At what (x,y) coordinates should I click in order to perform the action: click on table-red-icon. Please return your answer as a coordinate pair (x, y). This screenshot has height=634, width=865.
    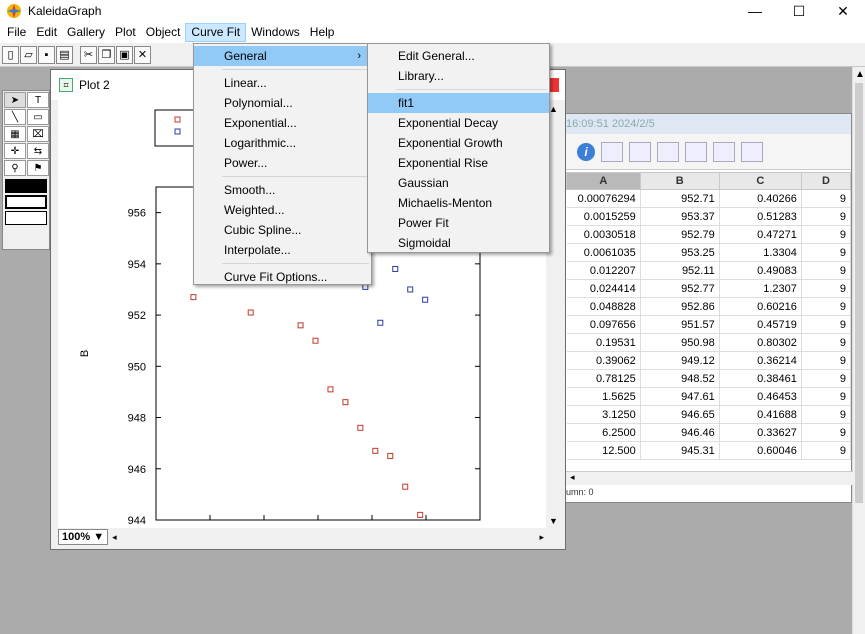
    Looking at the image, I should click on (724, 151).